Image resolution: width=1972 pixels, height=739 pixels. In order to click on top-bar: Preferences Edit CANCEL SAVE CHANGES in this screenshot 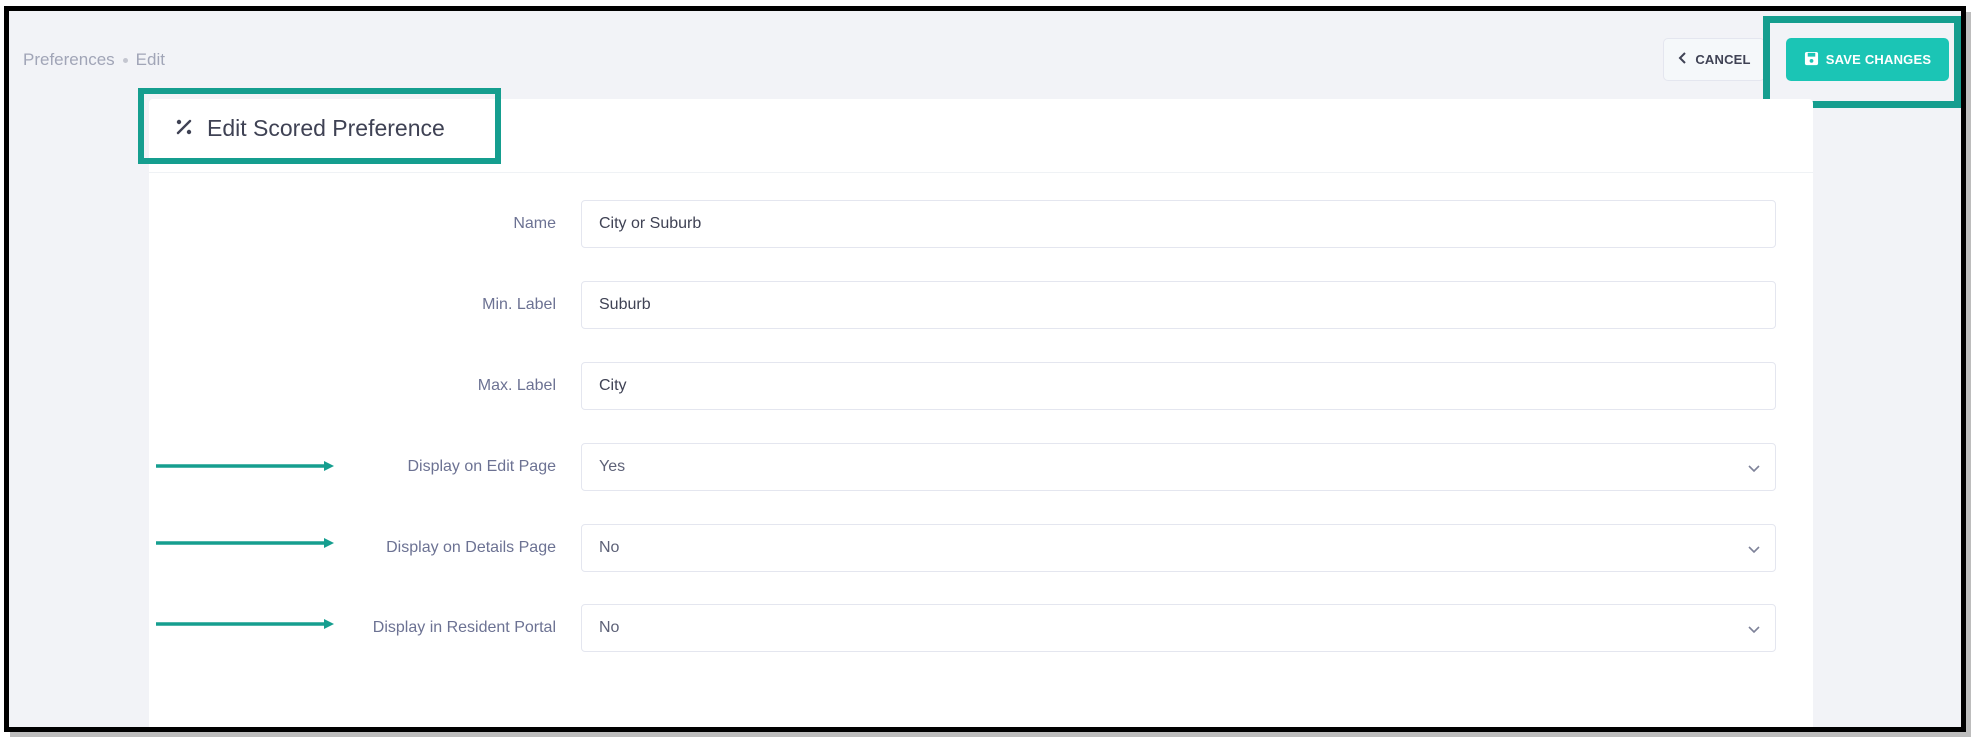, I will do `click(985, 59)`.